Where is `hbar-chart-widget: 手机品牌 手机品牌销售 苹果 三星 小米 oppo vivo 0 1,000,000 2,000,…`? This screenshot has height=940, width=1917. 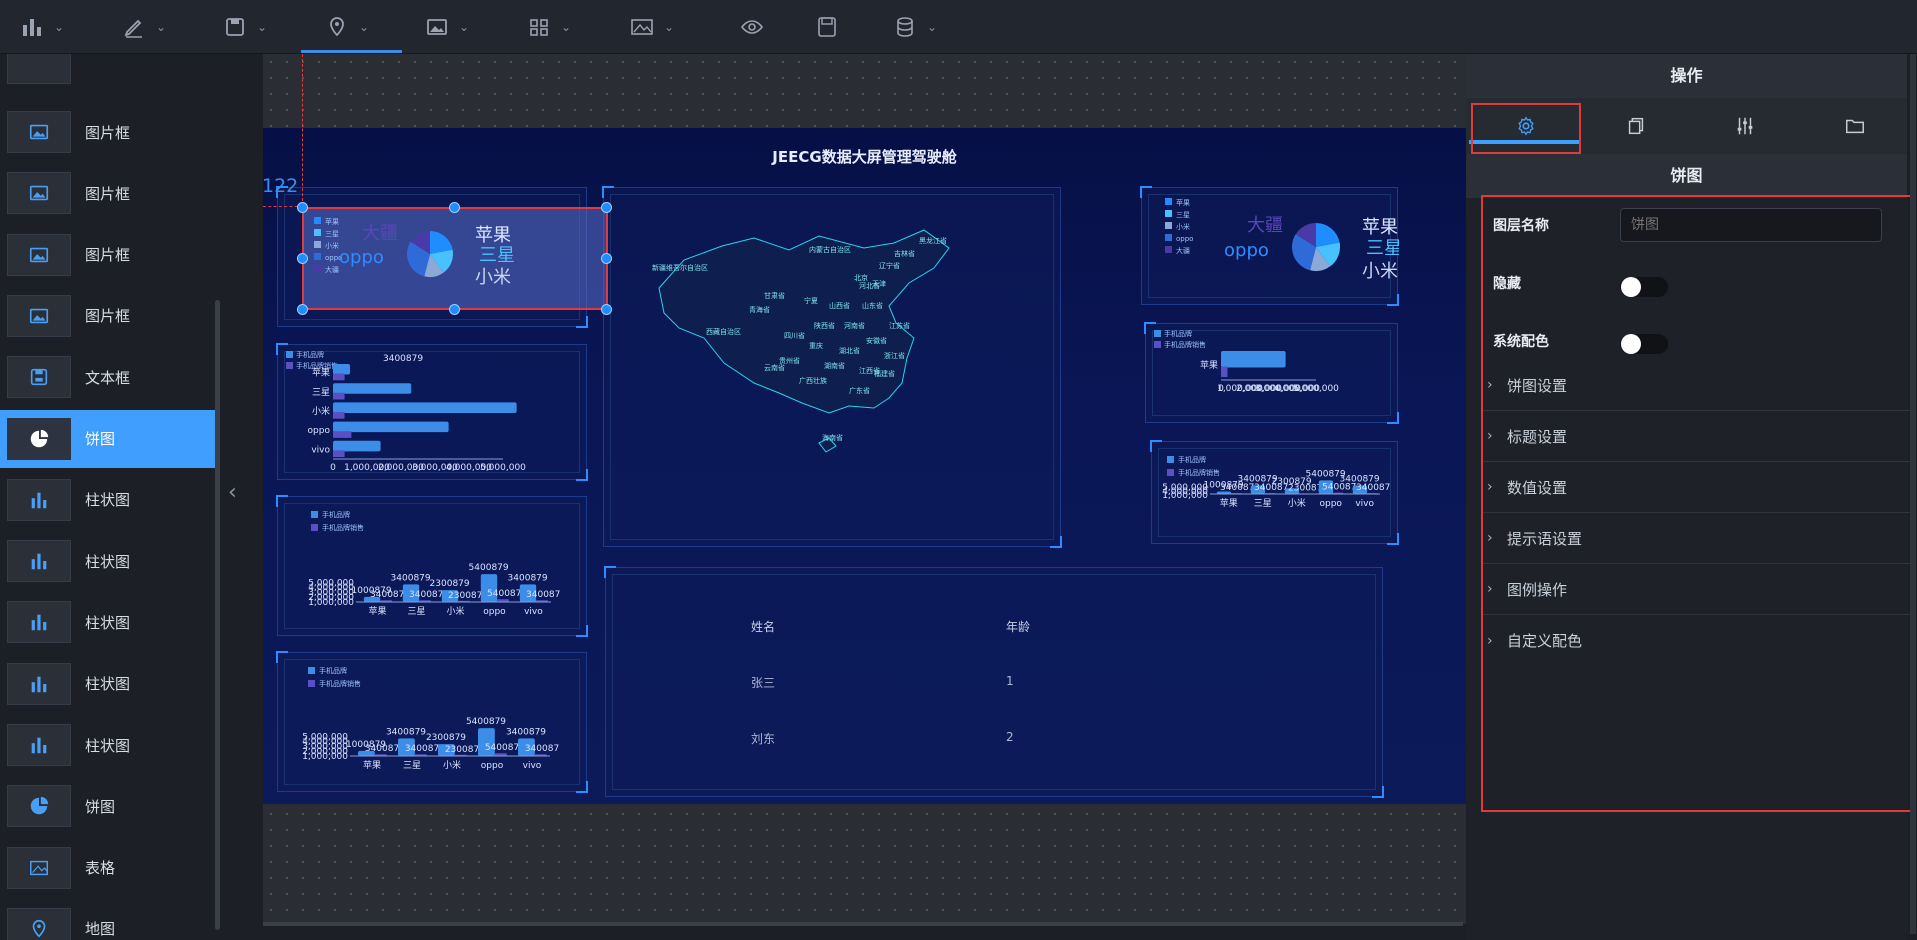 hbar-chart-widget: 手机品牌 手机品牌销售 苹果 三星 小米 oppo vivo 0 1,000,000 2,000,… is located at coordinates (432, 412).